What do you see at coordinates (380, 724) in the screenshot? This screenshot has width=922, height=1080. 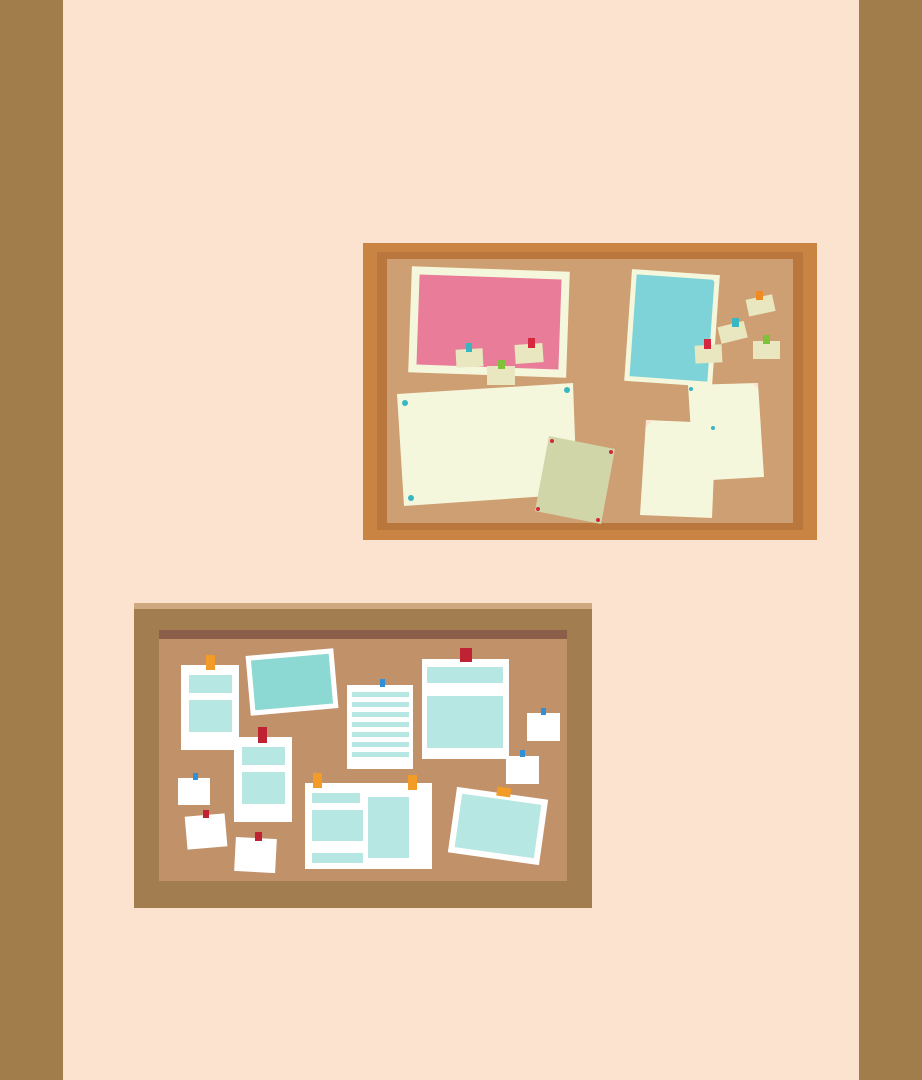 I see `lined-list` at bounding box center [380, 724].